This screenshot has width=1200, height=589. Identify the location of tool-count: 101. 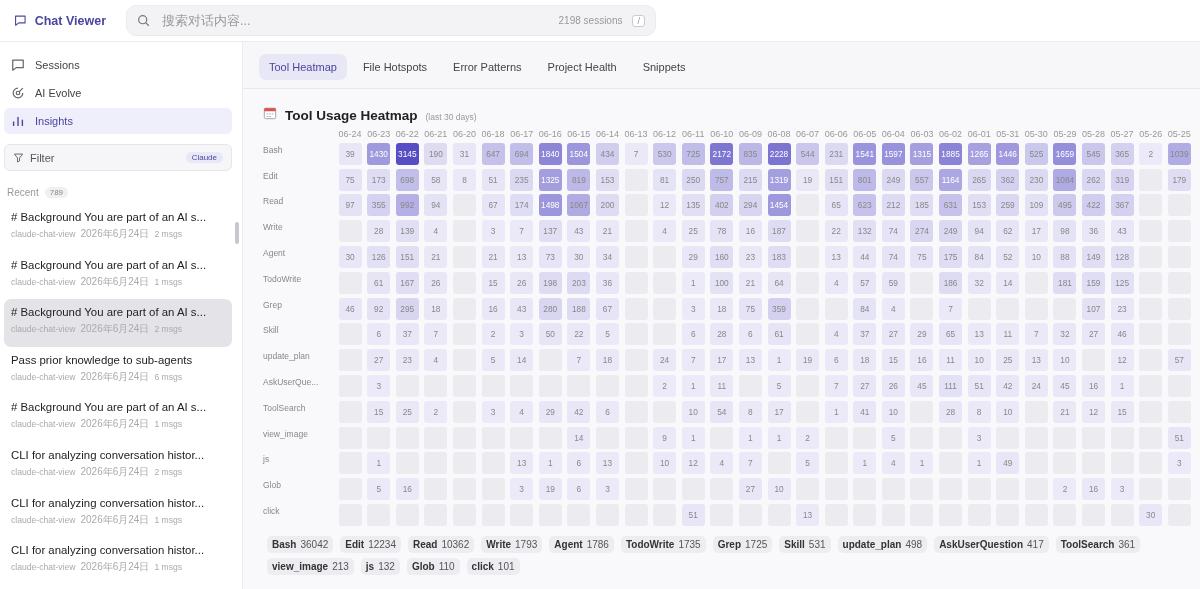
(506, 566).